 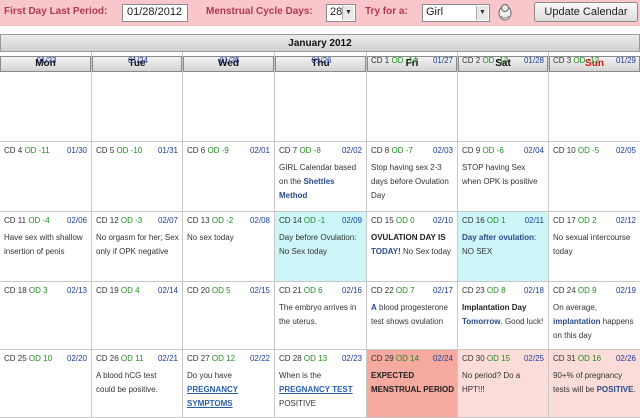 I want to click on calendar-day-cell: CD 13 OD -2 02/08 No sex today, so click(x=229, y=247).